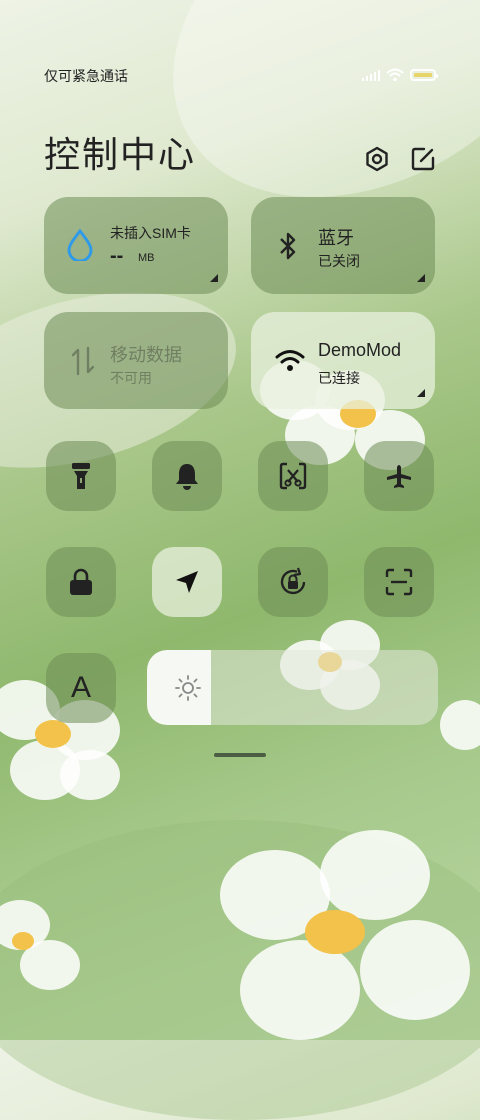  What do you see at coordinates (424, 75) in the screenshot?
I see `battery-icon` at bounding box center [424, 75].